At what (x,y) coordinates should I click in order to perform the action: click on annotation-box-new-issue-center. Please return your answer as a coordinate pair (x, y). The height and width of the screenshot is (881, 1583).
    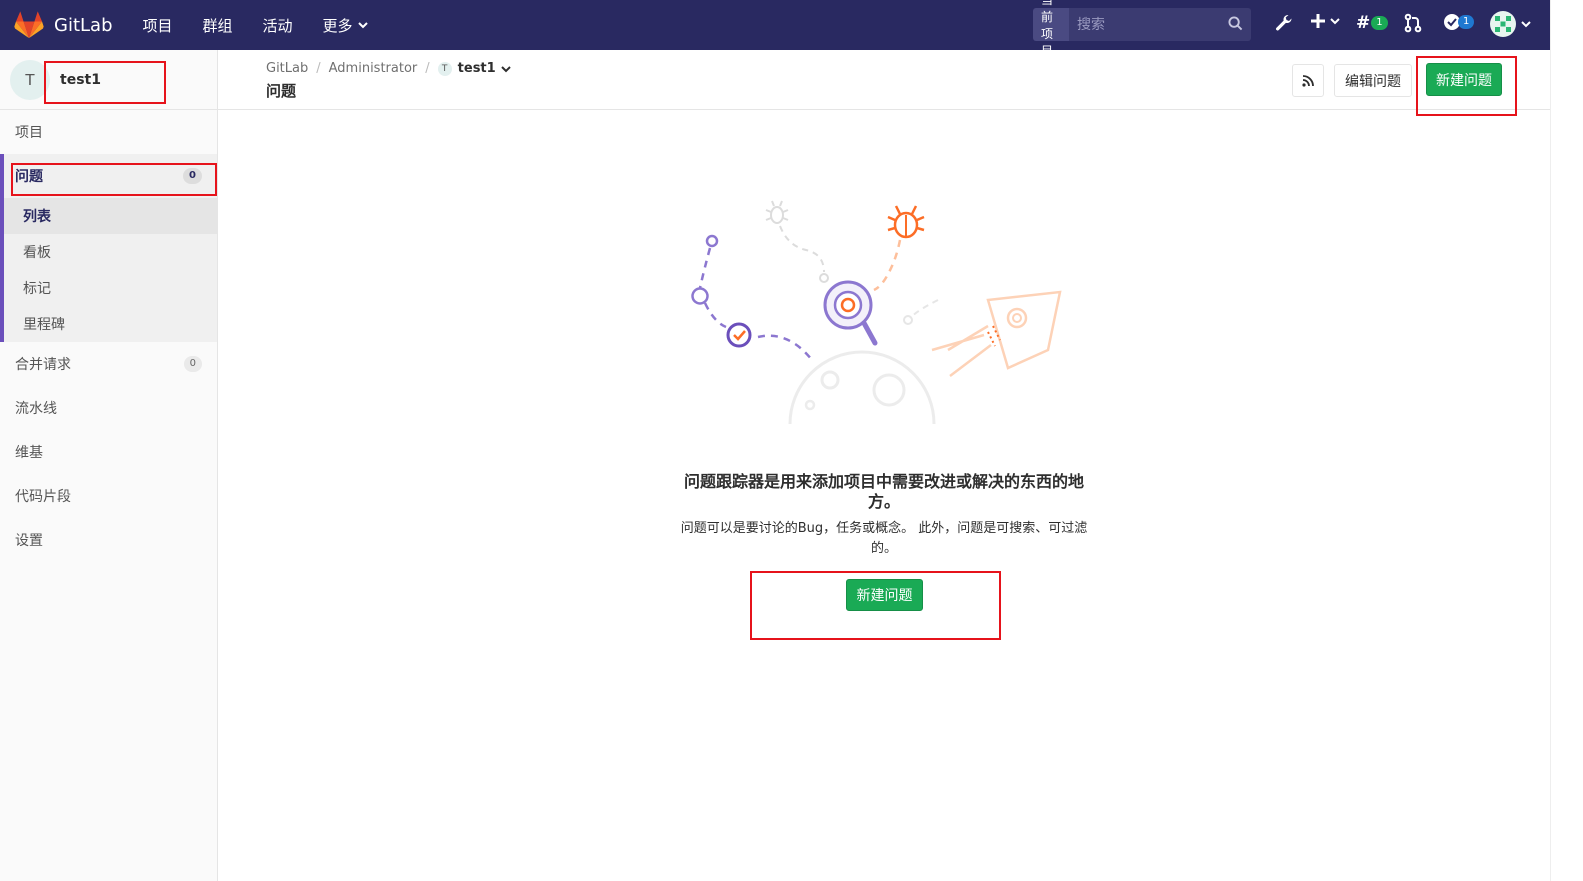
    Looking at the image, I should click on (875, 605).